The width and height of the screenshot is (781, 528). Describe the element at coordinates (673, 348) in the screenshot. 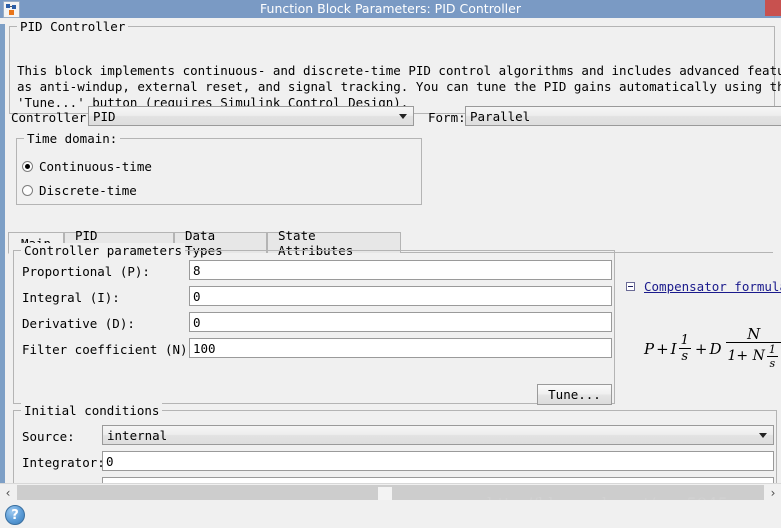

I see `formula-term-i: I` at that location.